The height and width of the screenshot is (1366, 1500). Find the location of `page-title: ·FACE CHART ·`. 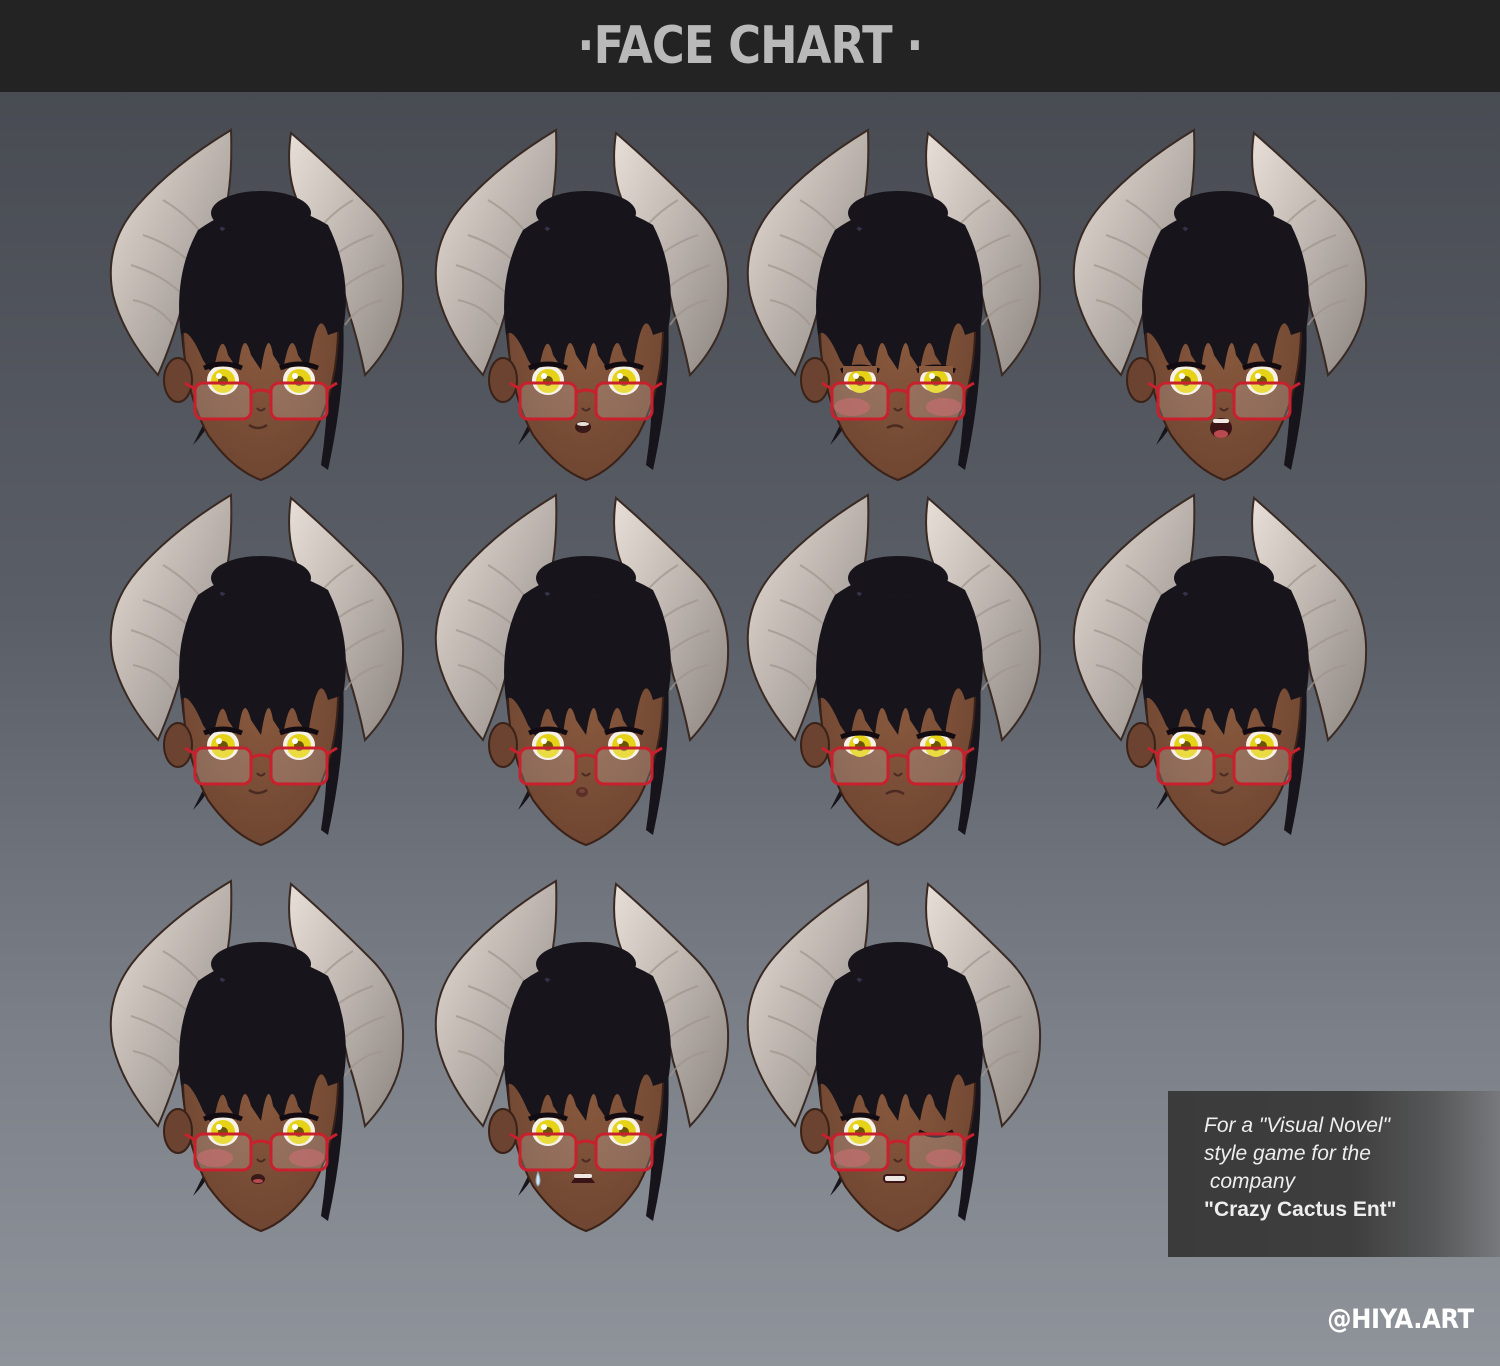

page-title: ·FACE CHART · is located at coordinates (750, 46).